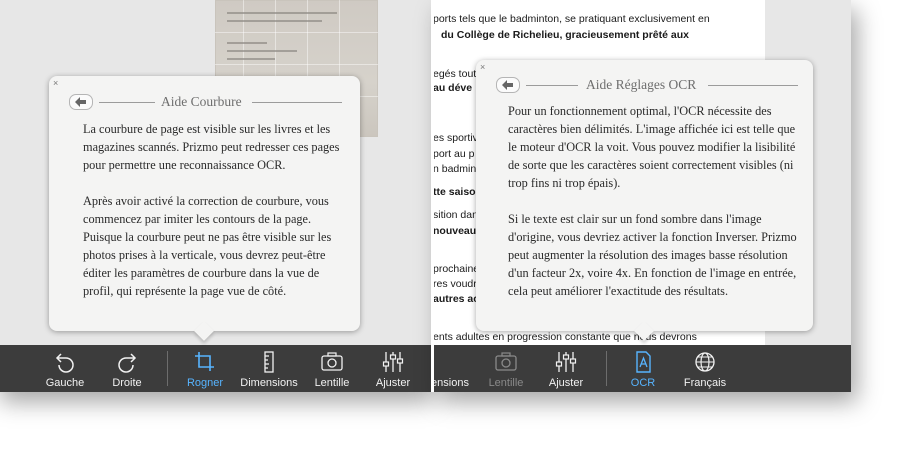 The height and width of the screenshot is (463, 900). I want to click on document-text-line: prochaine, so click(456, 269).